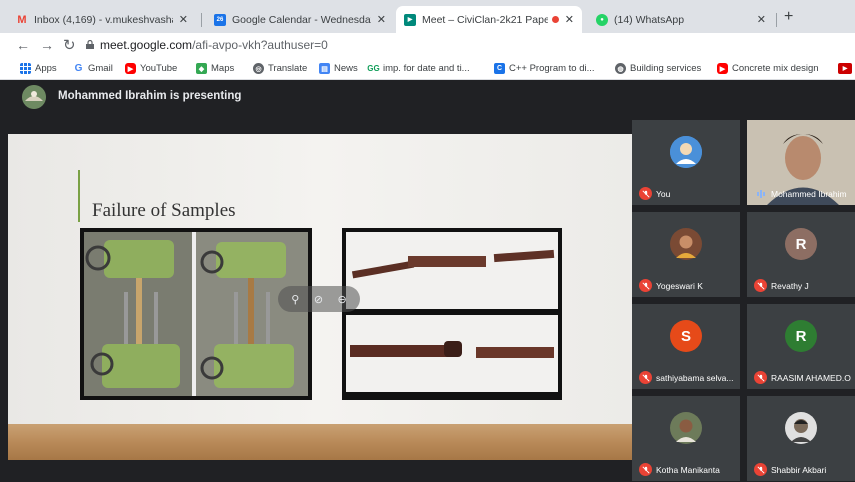 The image size is (855, 482). What do you see at coordinates (79, 196) in the screenshot?
I see `slide-accent-line` at bounding box center [79, 196].